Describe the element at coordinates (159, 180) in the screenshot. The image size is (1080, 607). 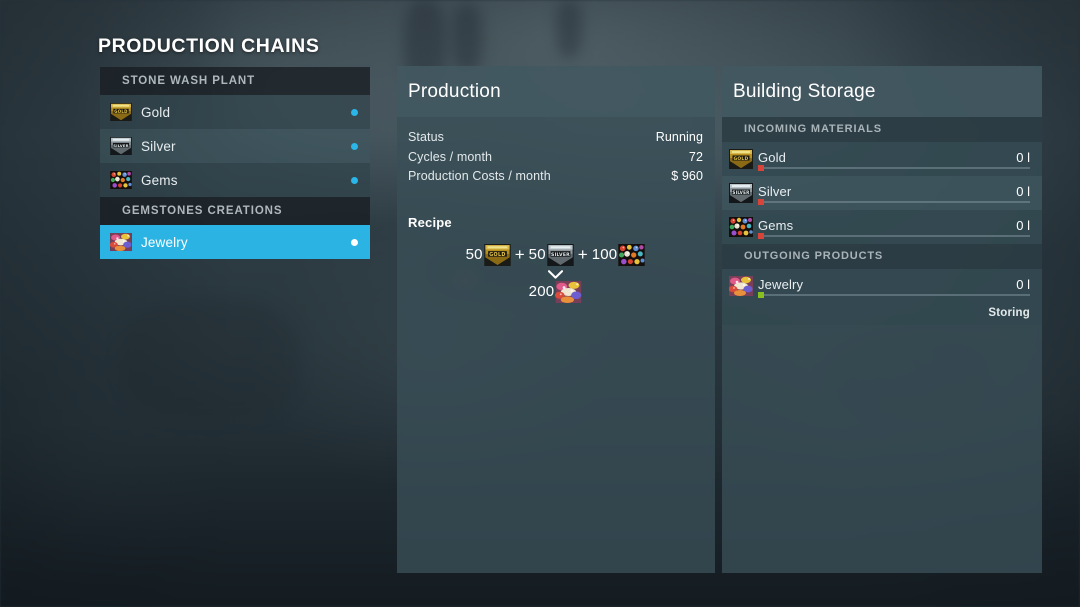
I see `chain-item-label: Gems` at that location.